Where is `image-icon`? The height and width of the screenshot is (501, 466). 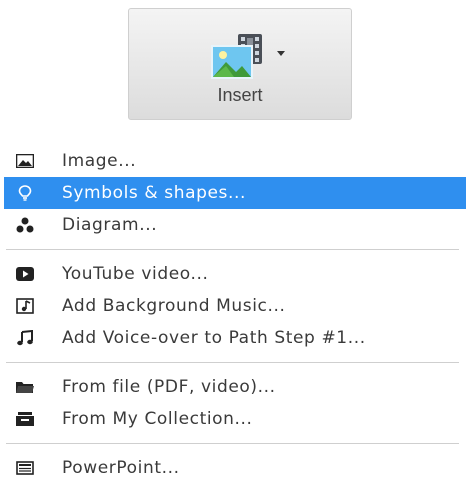 image-icon is located at coordinates (25, 161).